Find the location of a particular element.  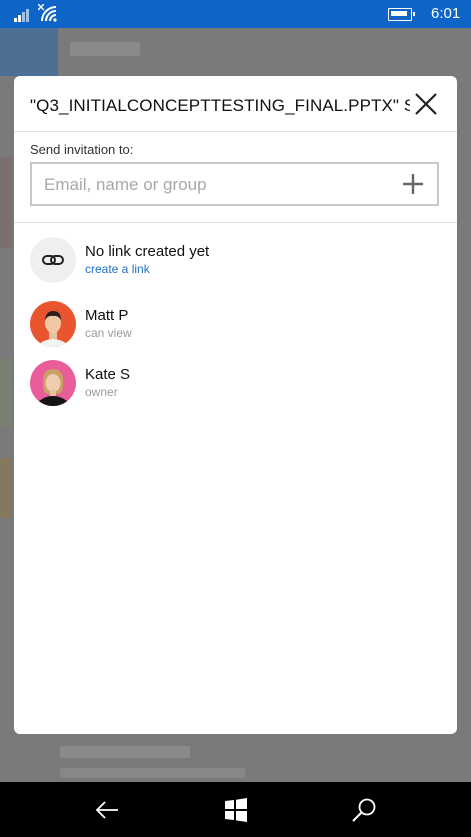

navigation-bar is located at coordinates (235, 809).